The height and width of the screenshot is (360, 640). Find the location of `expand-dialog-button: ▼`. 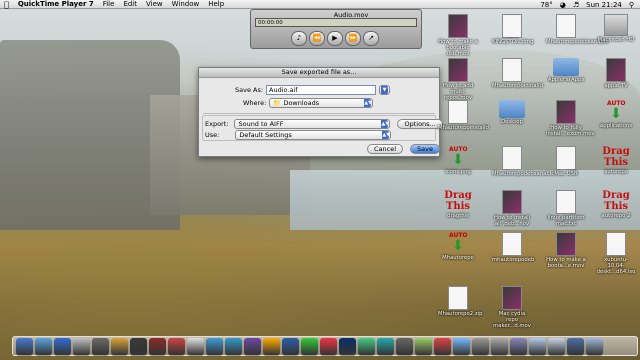

expand-dialog-button: ▼ is located at coordinates (385, 90).